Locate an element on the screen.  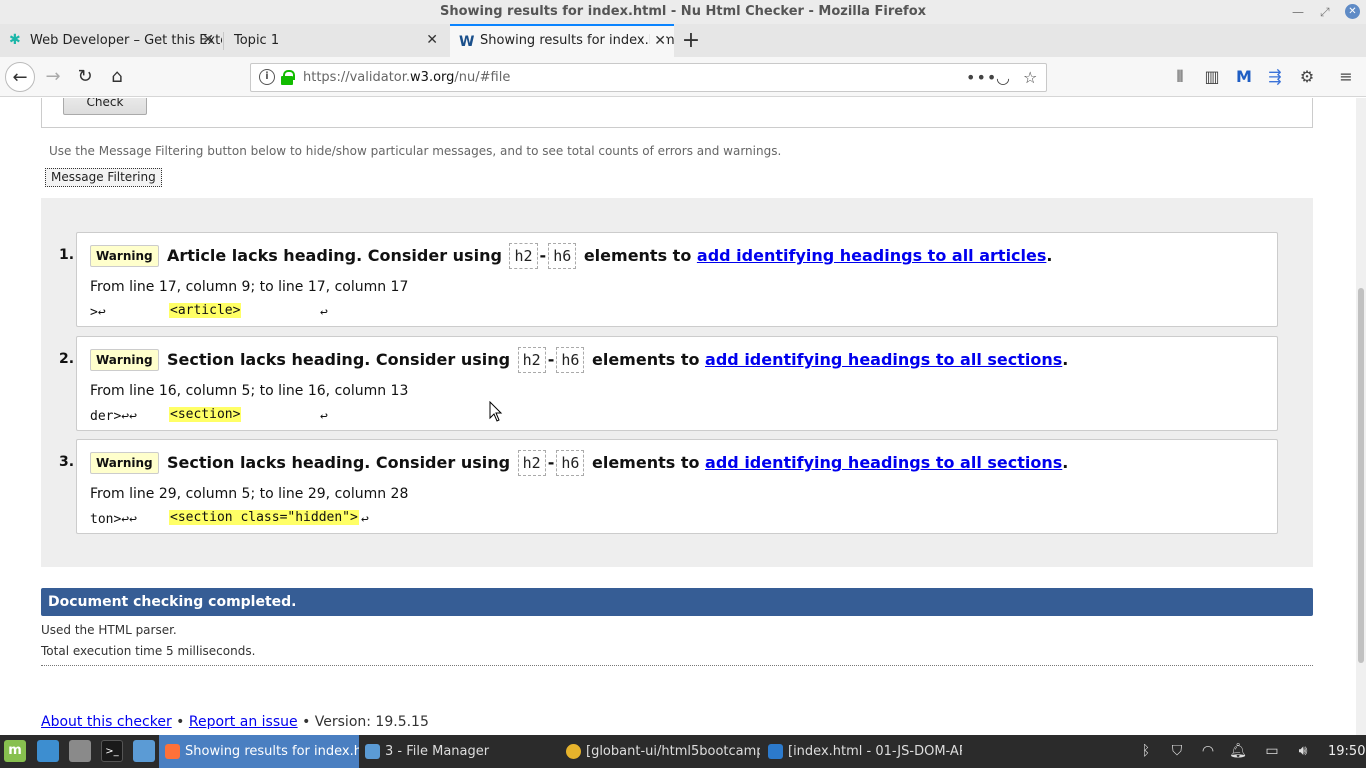
menu-icon: ≡ is located at coordinates (1346, 77).